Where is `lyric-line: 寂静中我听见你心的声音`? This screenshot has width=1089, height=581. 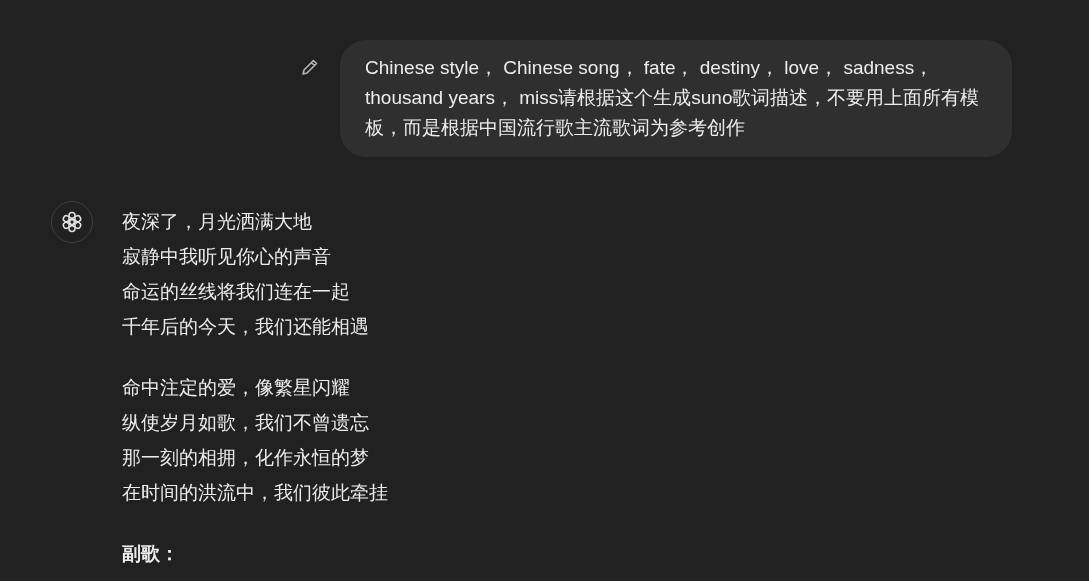 lyric-line: 寂静中我听见你心的声音 is located at coordinates (226, 257).